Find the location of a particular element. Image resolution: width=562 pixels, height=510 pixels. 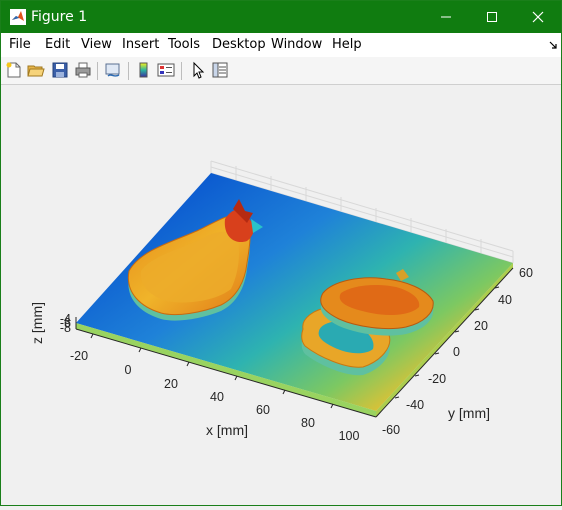

menu-file: File is located at coordinates (20, 44).